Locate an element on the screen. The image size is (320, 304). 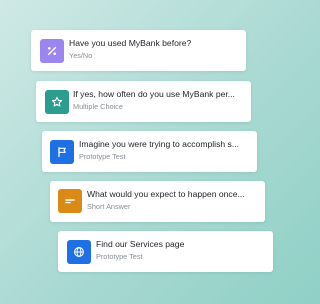
question-type-label: Yes/No is located at coordinates (81, 55).